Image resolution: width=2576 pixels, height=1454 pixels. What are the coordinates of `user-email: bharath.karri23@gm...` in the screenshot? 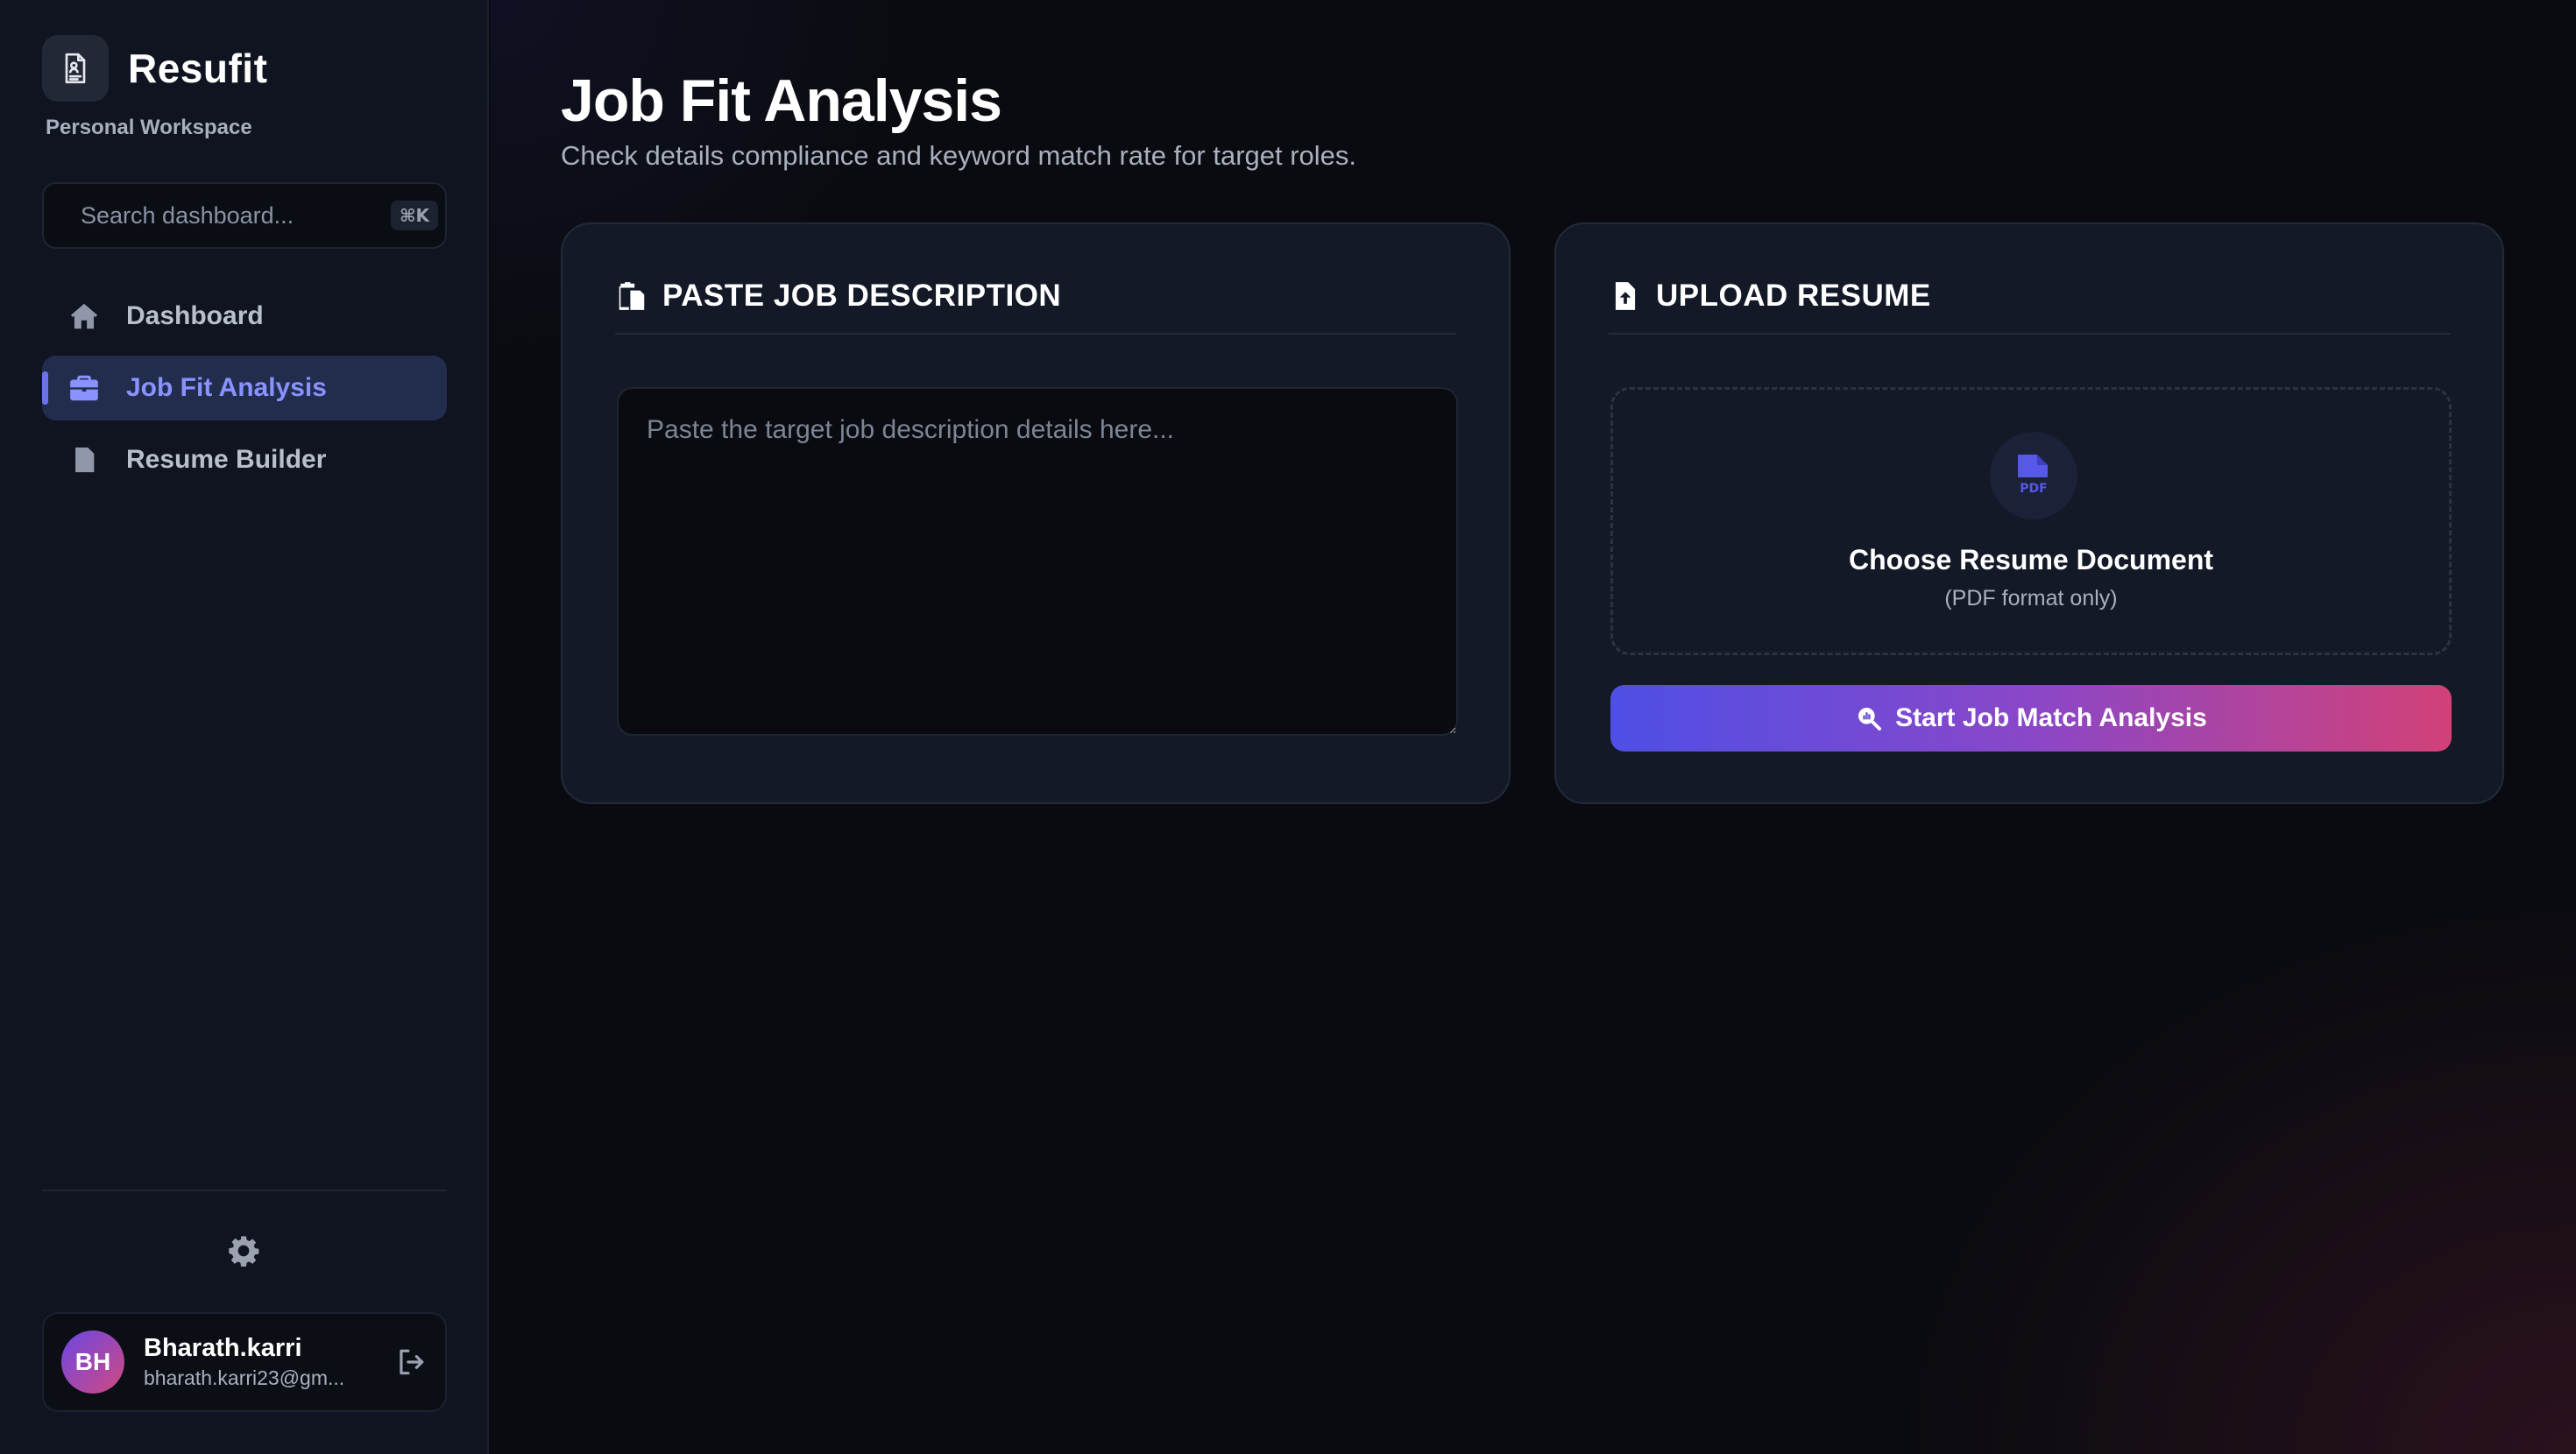 It's located at (244, 1377).